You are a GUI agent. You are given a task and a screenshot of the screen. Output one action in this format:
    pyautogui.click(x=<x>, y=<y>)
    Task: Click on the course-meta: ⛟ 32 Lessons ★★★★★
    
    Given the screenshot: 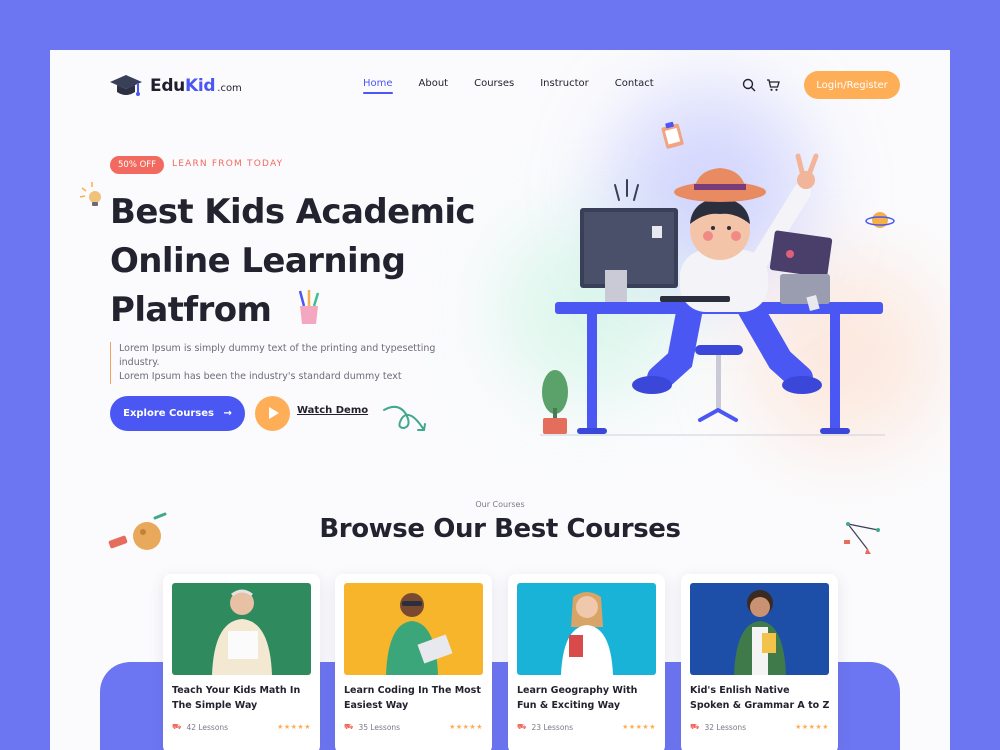 What is the action you would take?
    pyautogui.click(x=759, y=727)
    